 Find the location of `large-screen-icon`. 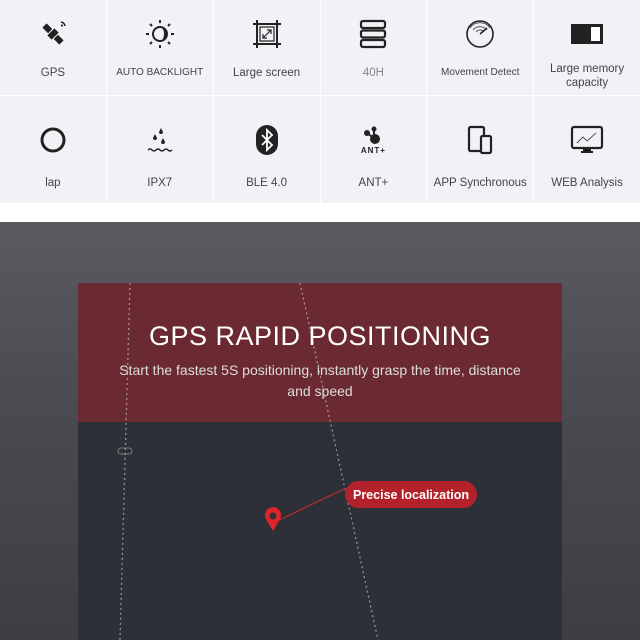

large-screen-icon is located at coordinates (267, 34).